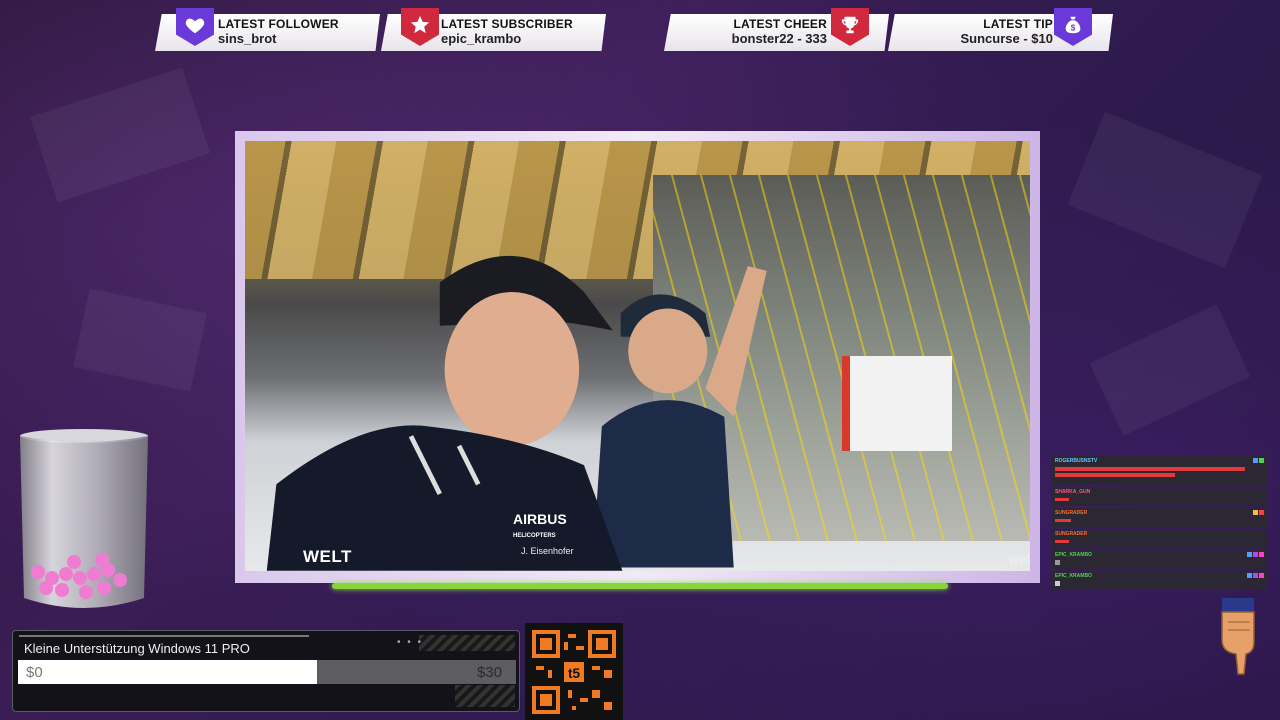 Image resolution: width=1280 pixels, height=720 pixels. What do you see at coordinates (247, 38) in the screenshot?
I see `latest-follower-value: sins_brot` at bounding box center [247, 38].